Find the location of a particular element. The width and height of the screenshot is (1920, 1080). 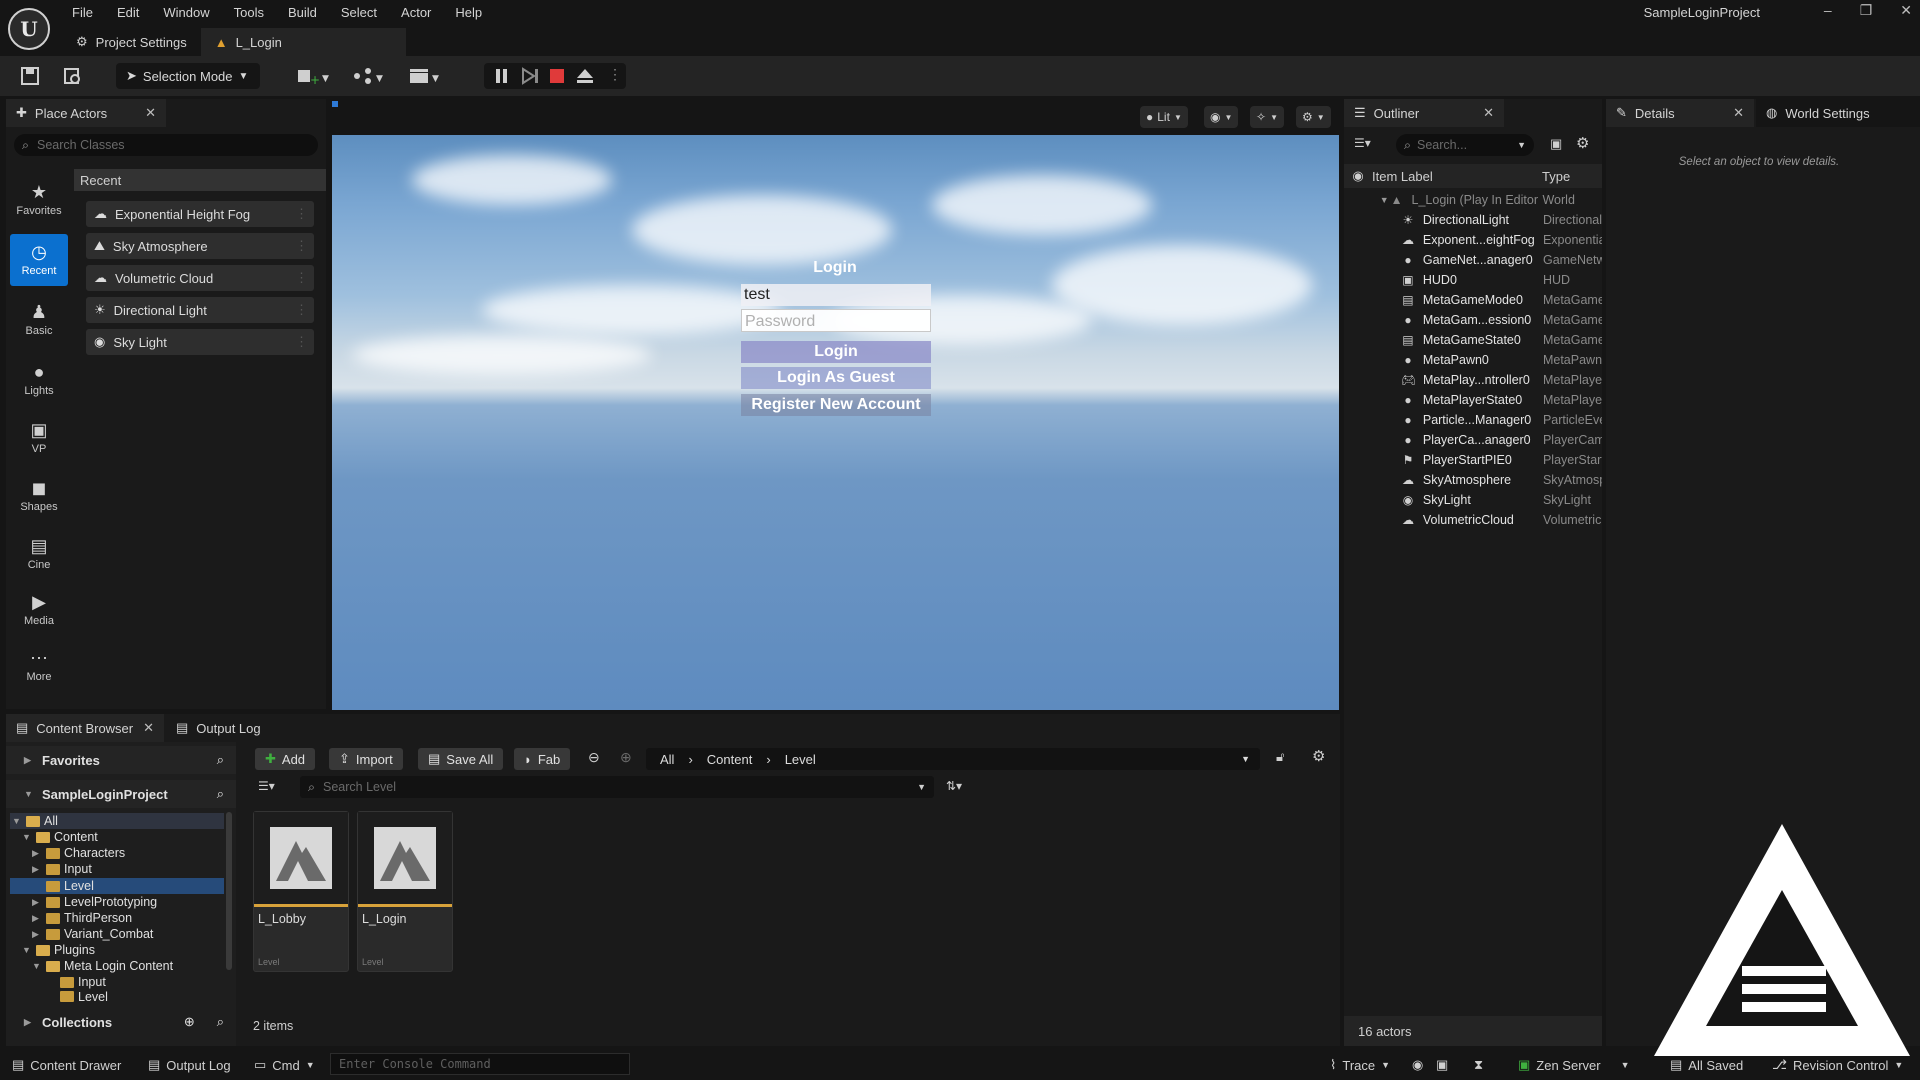

import-button: ⇪ Import is located at coordinates (366, 759).